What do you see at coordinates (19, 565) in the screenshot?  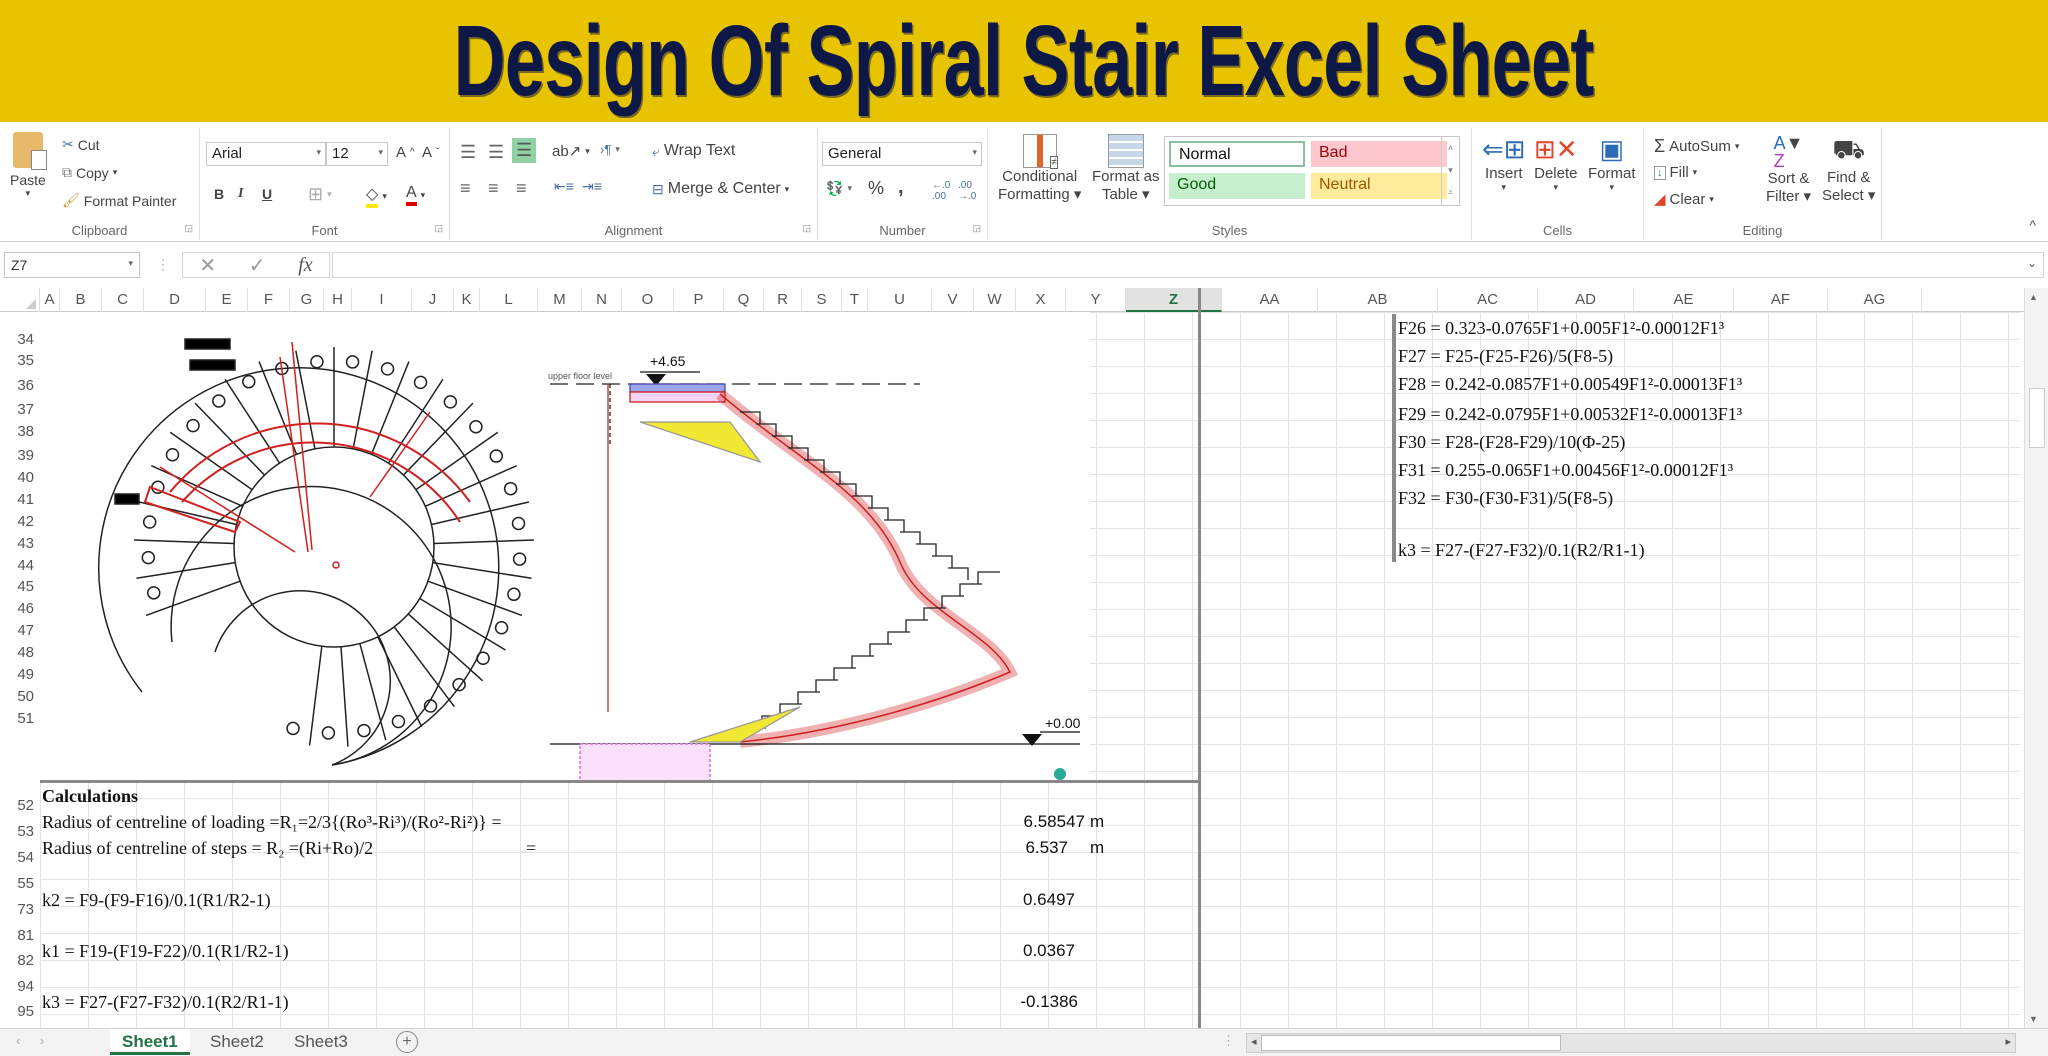 I see `row-header-44: 44` at bounding box center [19, 565].